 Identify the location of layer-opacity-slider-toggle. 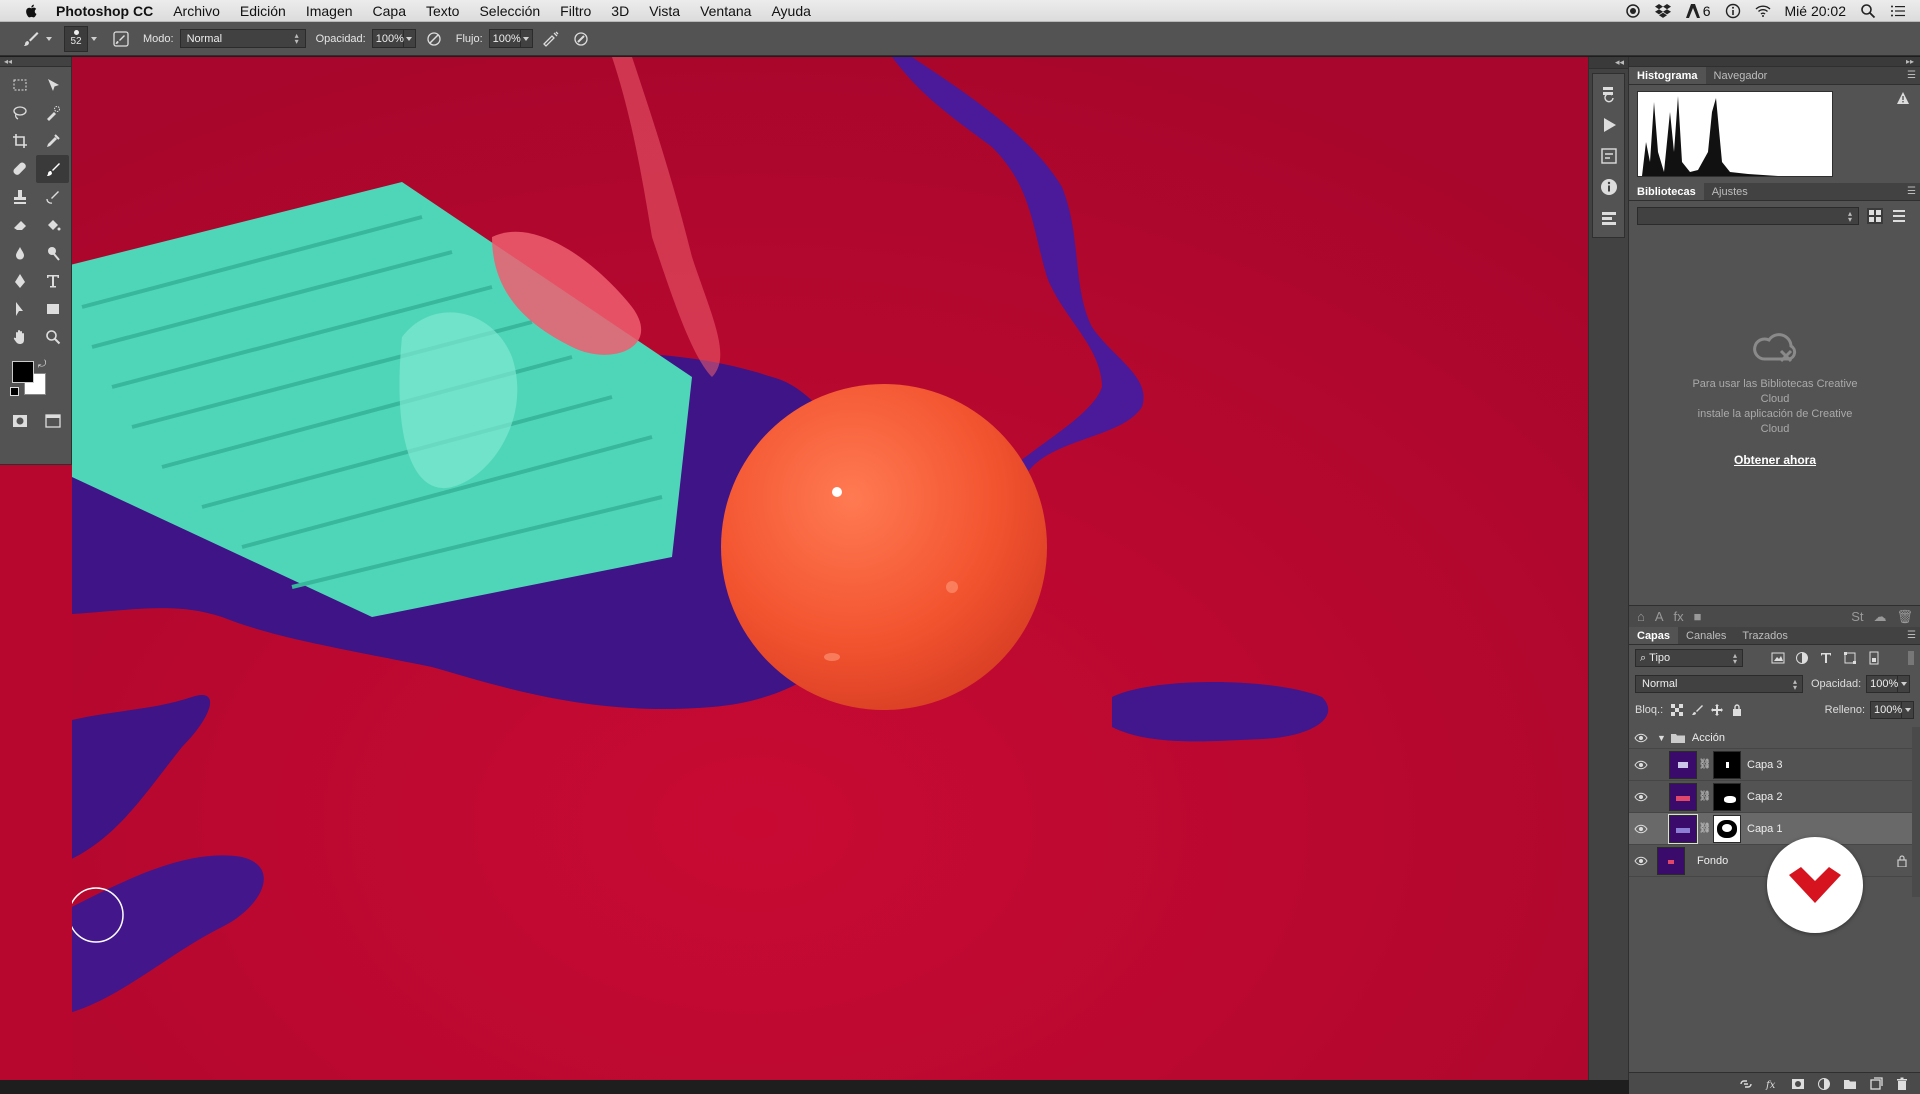
(1904, 684).